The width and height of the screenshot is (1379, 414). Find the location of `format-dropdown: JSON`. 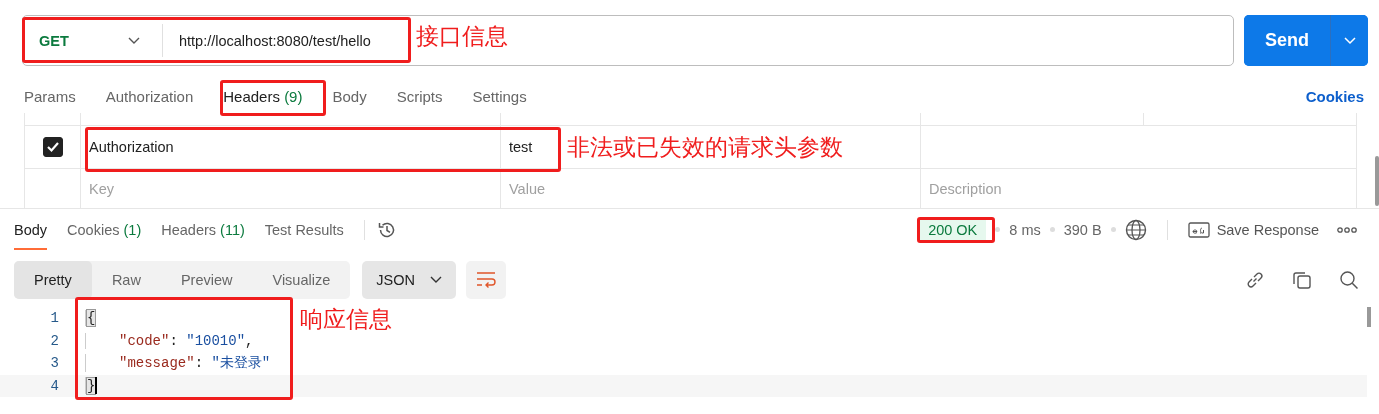

format-dropdown: JSON is located at coordinates (409, 280).